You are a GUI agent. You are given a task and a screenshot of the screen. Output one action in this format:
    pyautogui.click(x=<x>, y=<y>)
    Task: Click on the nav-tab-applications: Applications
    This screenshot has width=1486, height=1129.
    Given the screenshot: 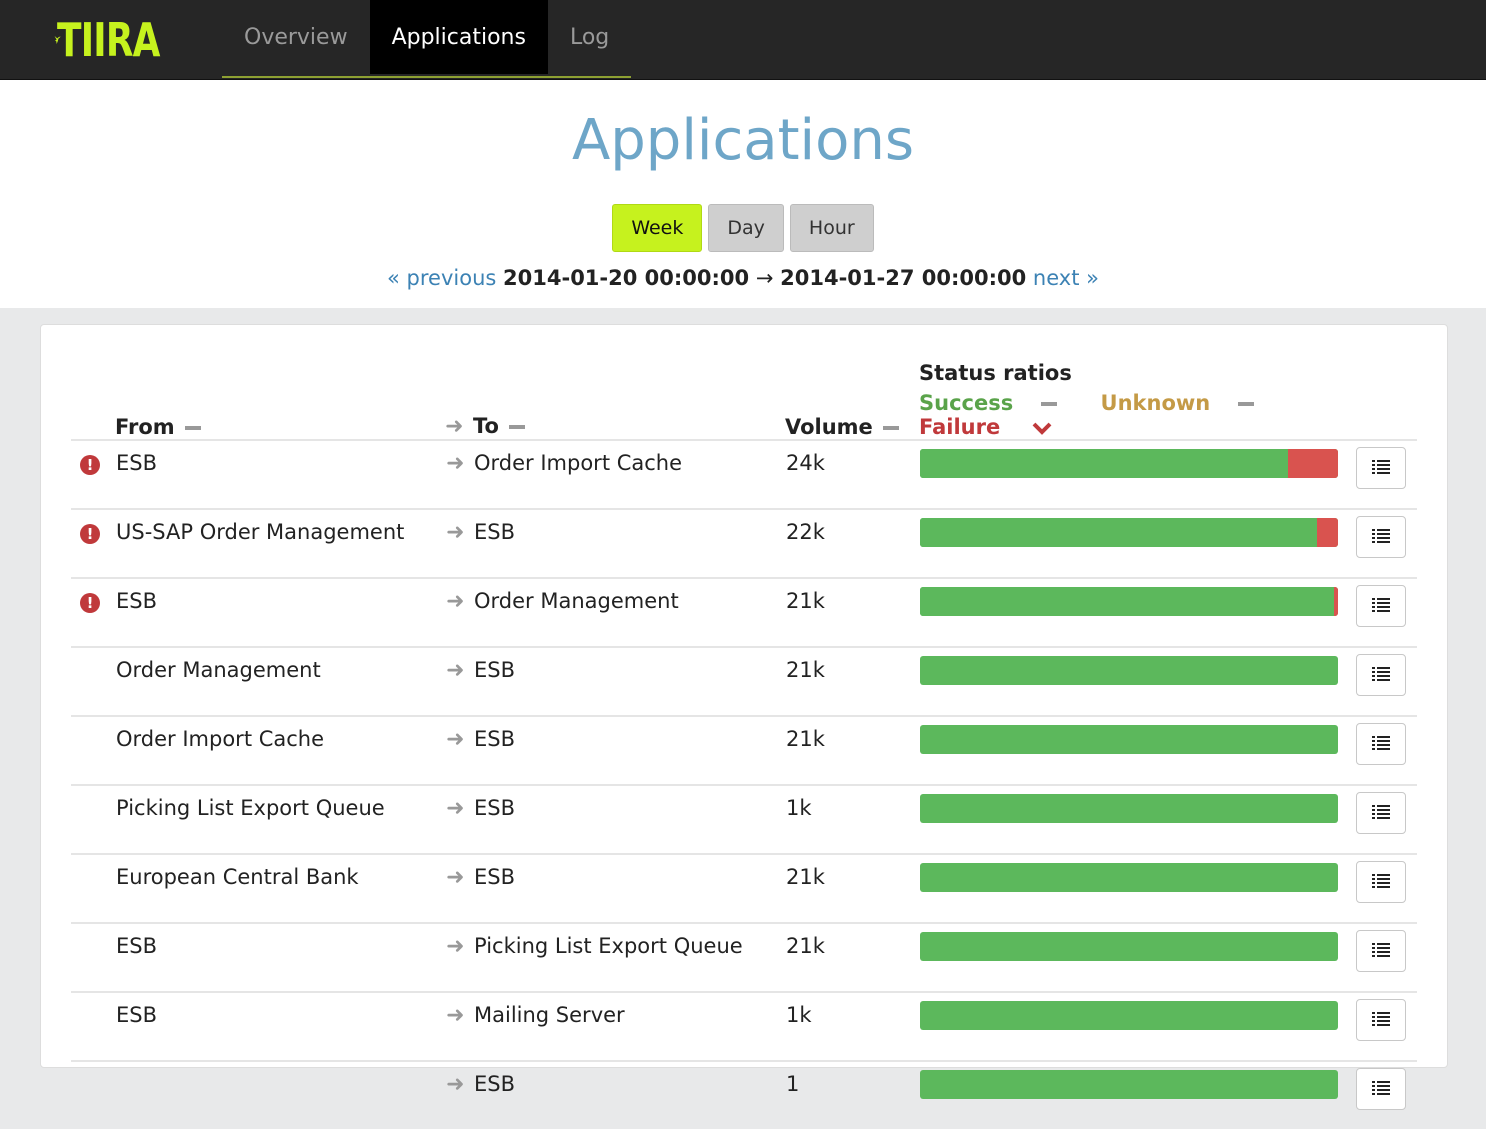 What is the action you would take?
    pyautogui.click(x=458, y=37)
    